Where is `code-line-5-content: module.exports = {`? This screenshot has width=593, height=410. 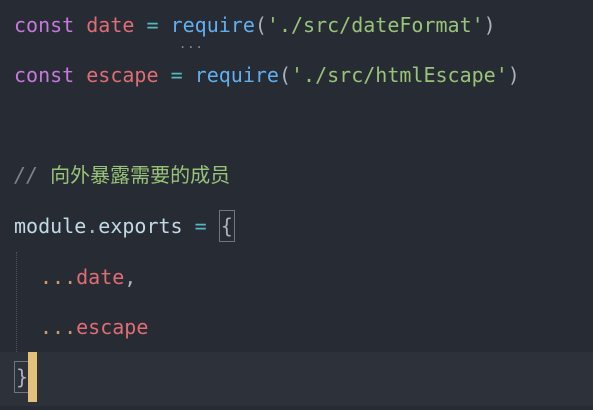 code-line-5-content: module.exports = { is located at coordinates (124, 226).